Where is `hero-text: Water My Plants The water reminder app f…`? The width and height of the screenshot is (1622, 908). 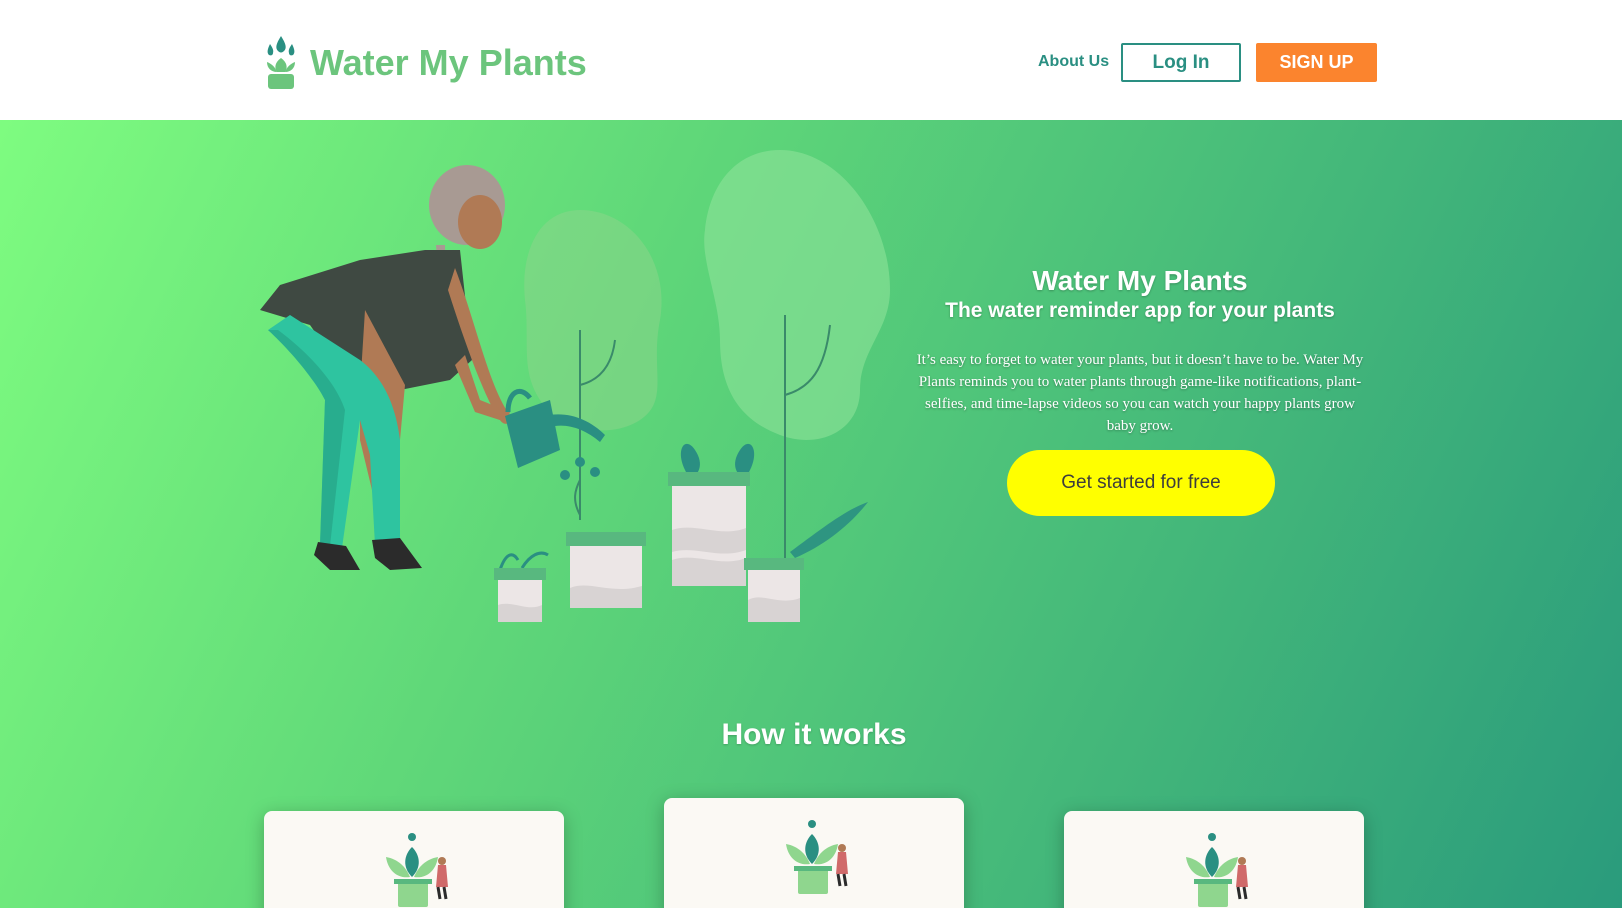 hero-text: Water My Plants The water reminder app f… is located at coordinates (1140, 351).